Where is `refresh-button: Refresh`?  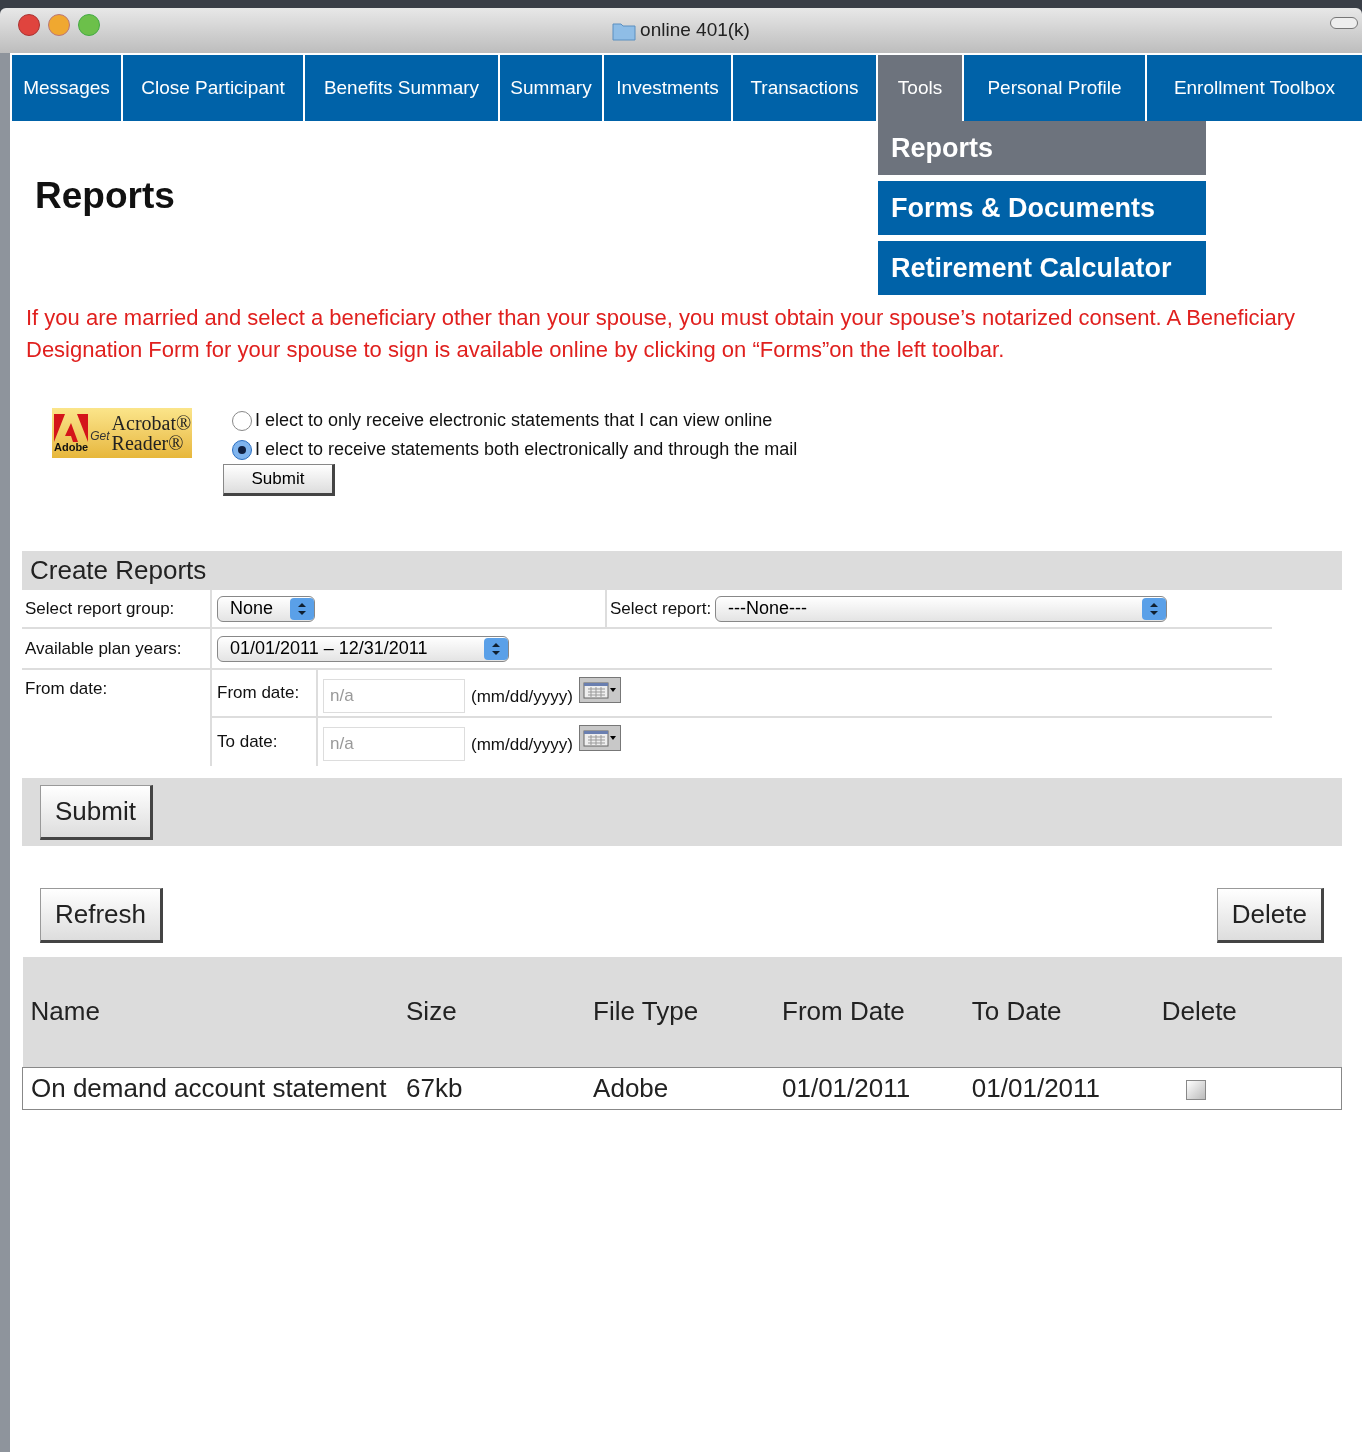 refresh-button: Refresh is located at coordinates (102, 915).